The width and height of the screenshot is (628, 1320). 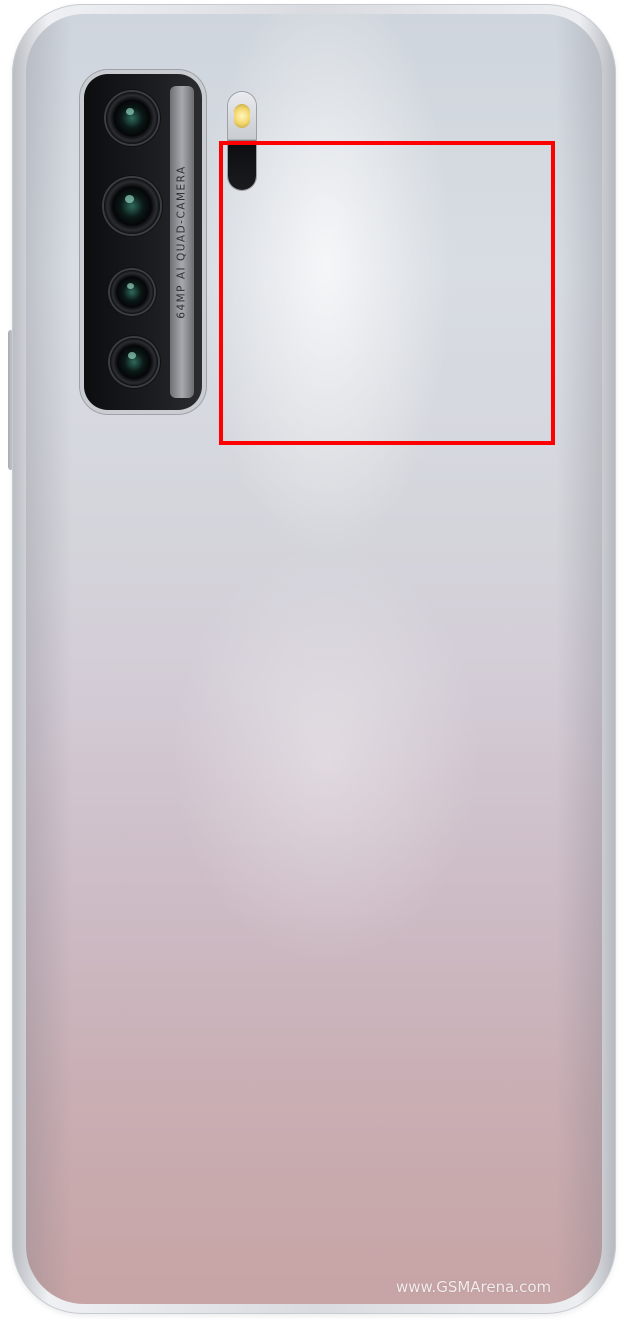 I want to click on camera-label: 64MP AI QUAD-CAMERA, so click(x=182, y=242).